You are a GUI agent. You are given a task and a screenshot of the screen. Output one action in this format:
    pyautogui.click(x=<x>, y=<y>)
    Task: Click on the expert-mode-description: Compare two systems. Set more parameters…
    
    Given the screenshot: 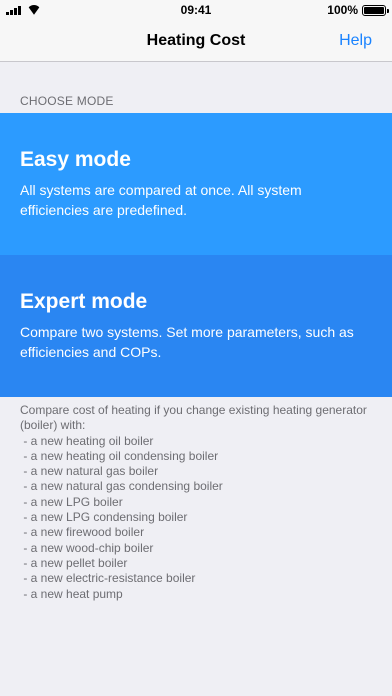 What is the action you would take?
    pyautogui.click(x=187, y=342)
    